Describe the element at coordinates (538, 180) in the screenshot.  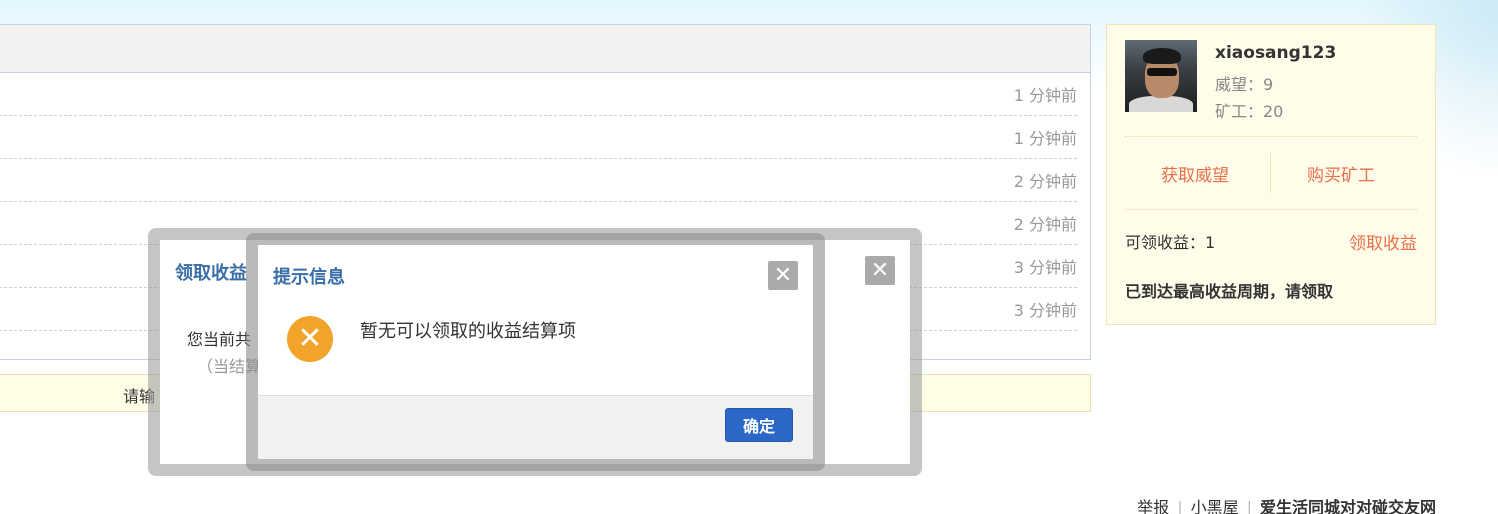
I see `list-item: 2 分钟前` at that location.